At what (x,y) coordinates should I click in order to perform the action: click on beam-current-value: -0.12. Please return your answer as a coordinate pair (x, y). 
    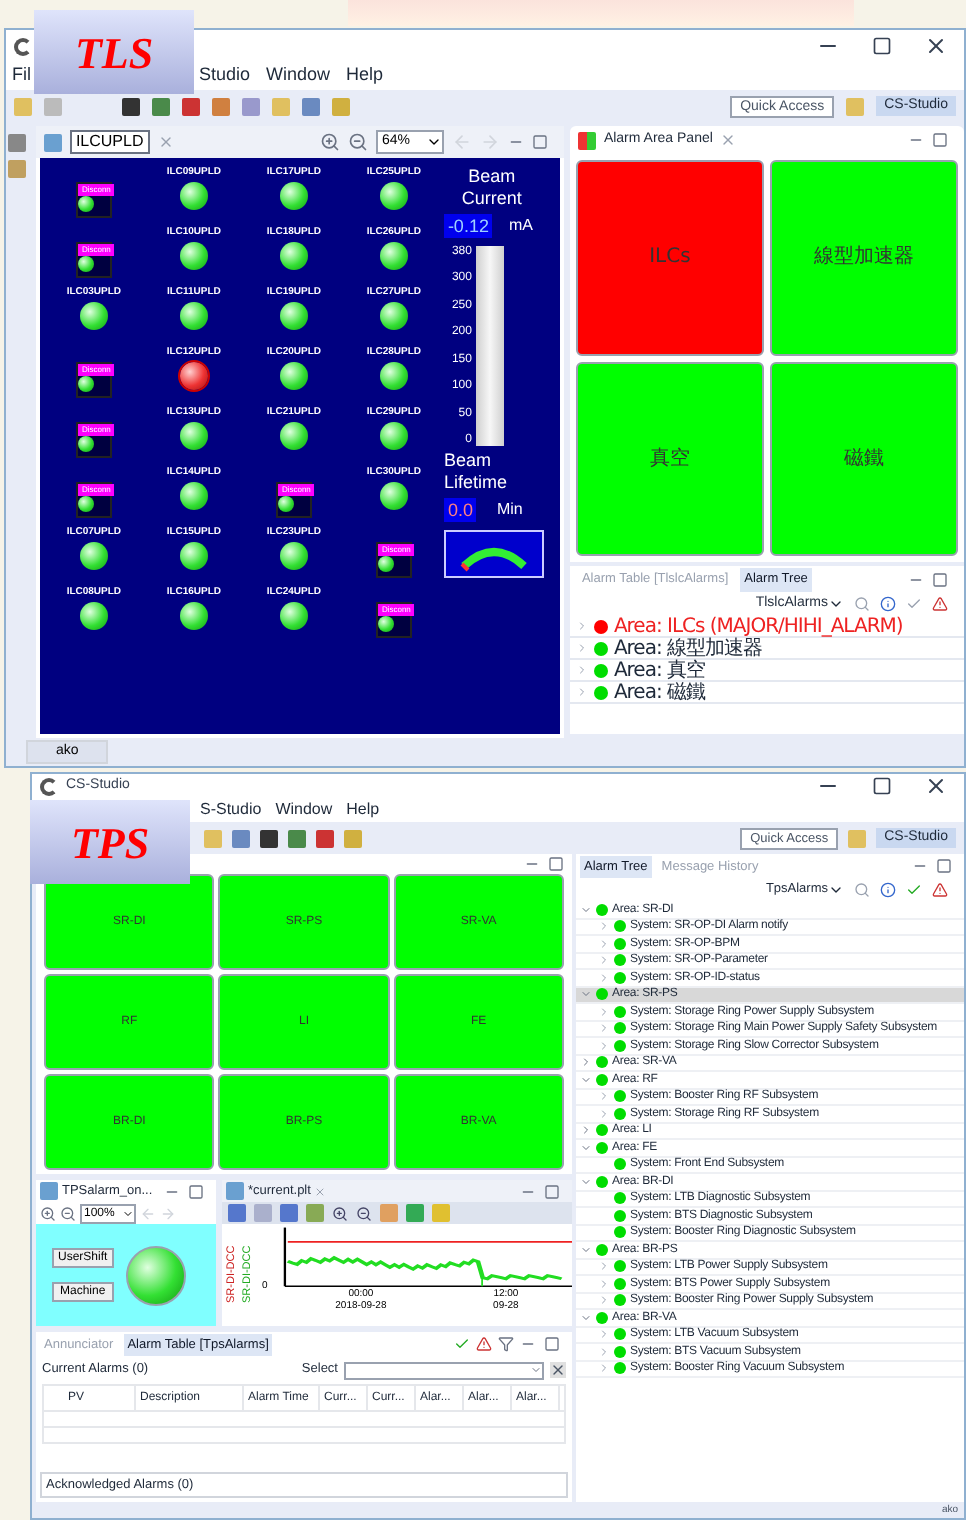
    Looking at the image, I should click on (468, 226).